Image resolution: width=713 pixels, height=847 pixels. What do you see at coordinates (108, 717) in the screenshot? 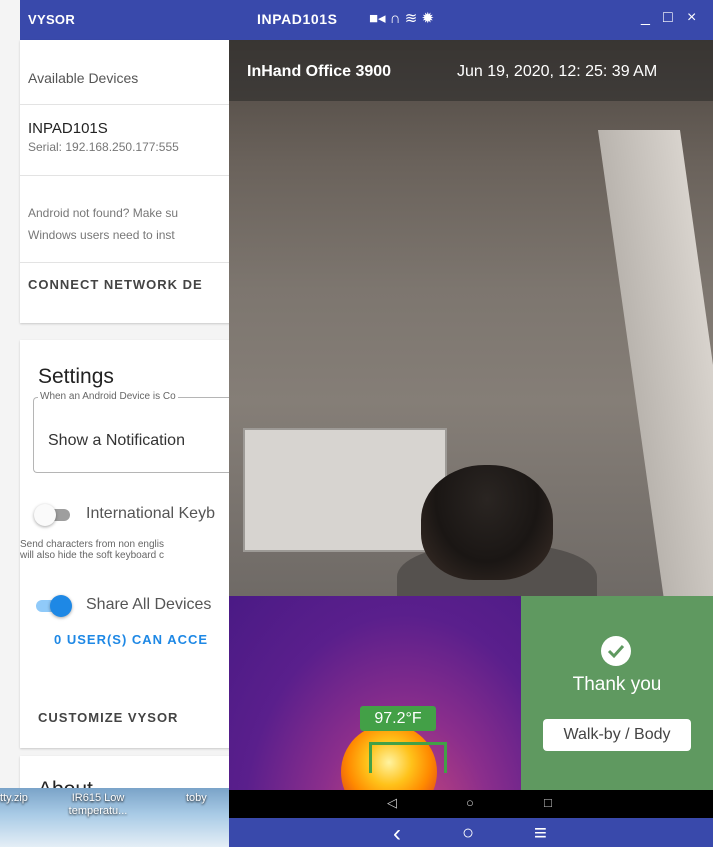
I see `customize-vysor-button: CUSTOMIZE VYSOR` at bounding box center [108, 717].